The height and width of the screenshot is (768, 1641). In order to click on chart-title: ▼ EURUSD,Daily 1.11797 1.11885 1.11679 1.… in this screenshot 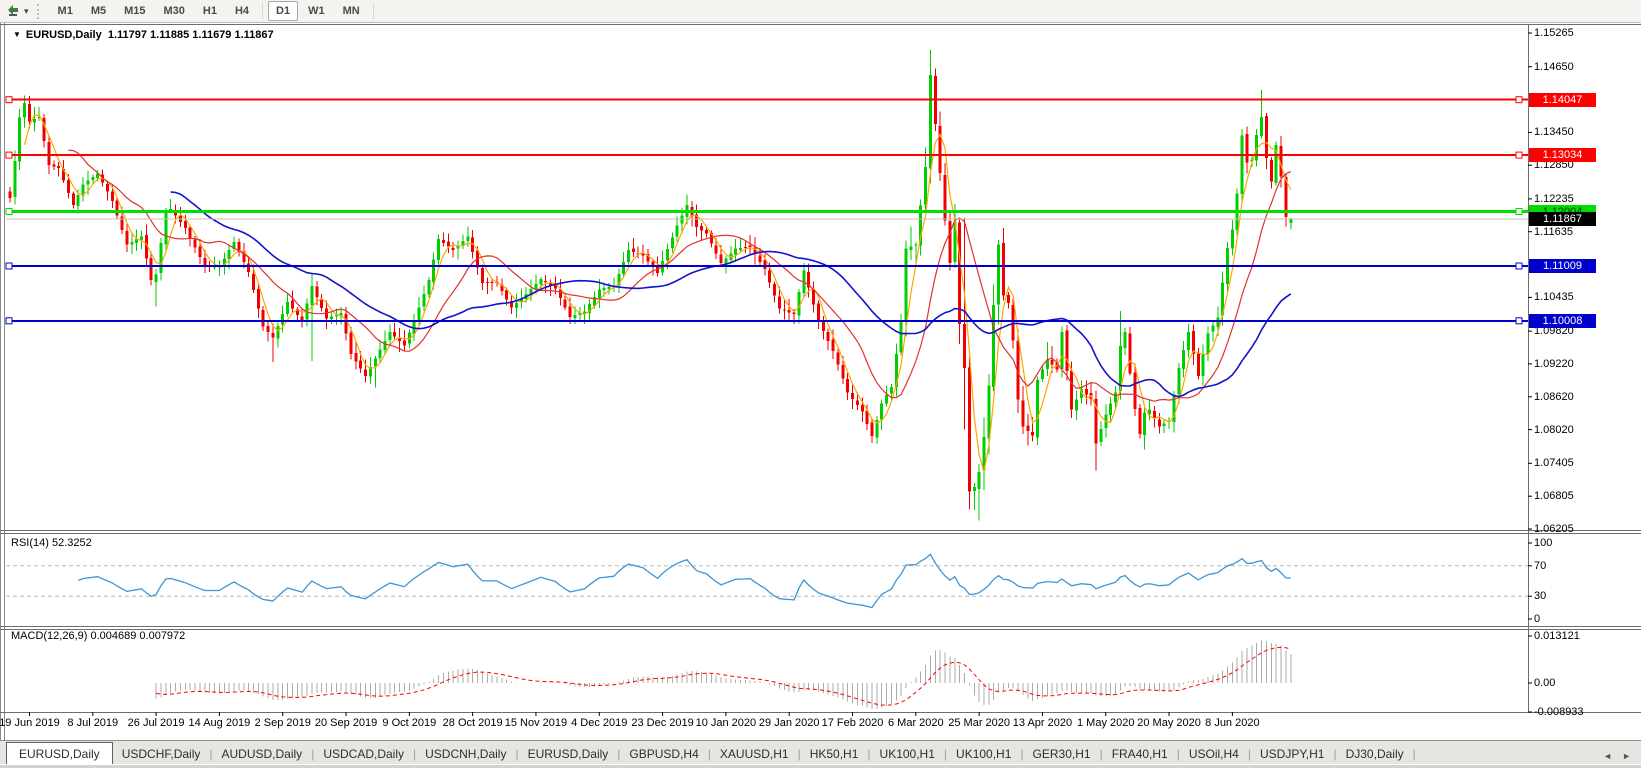, I will do `click(143, 35)`.